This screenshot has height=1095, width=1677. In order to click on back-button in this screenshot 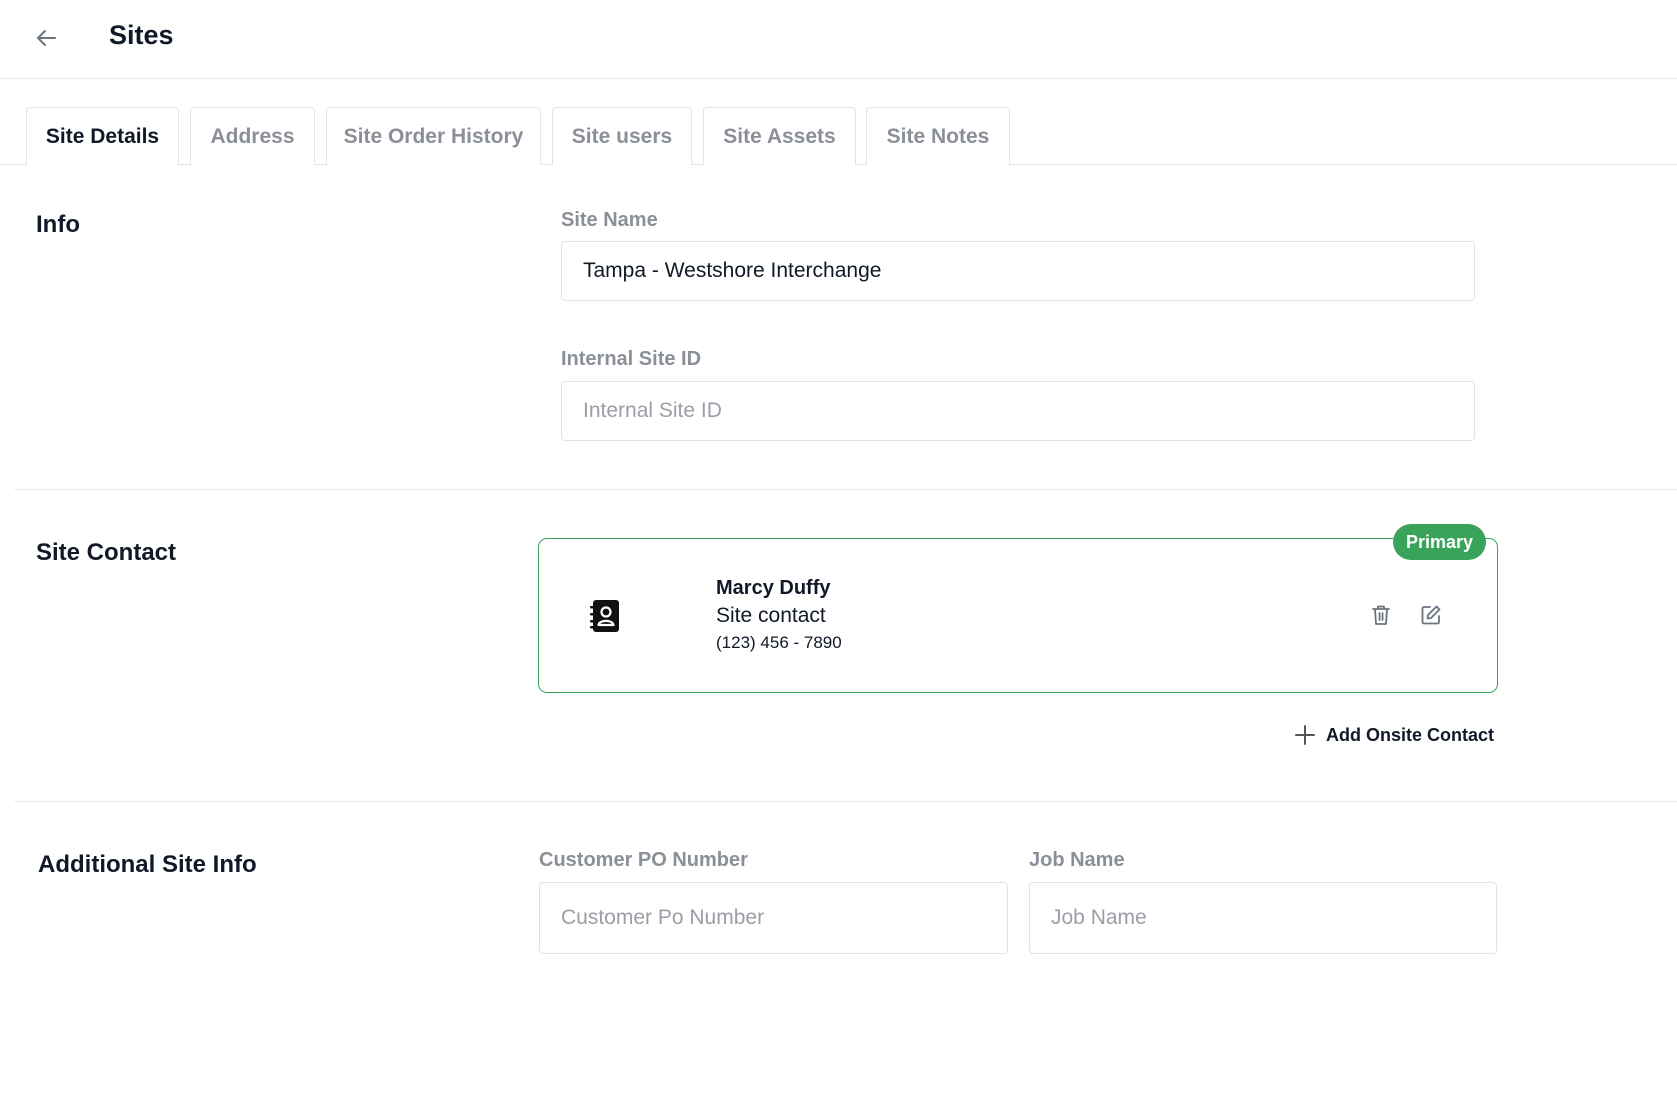, I will do `click(46, 38)`.